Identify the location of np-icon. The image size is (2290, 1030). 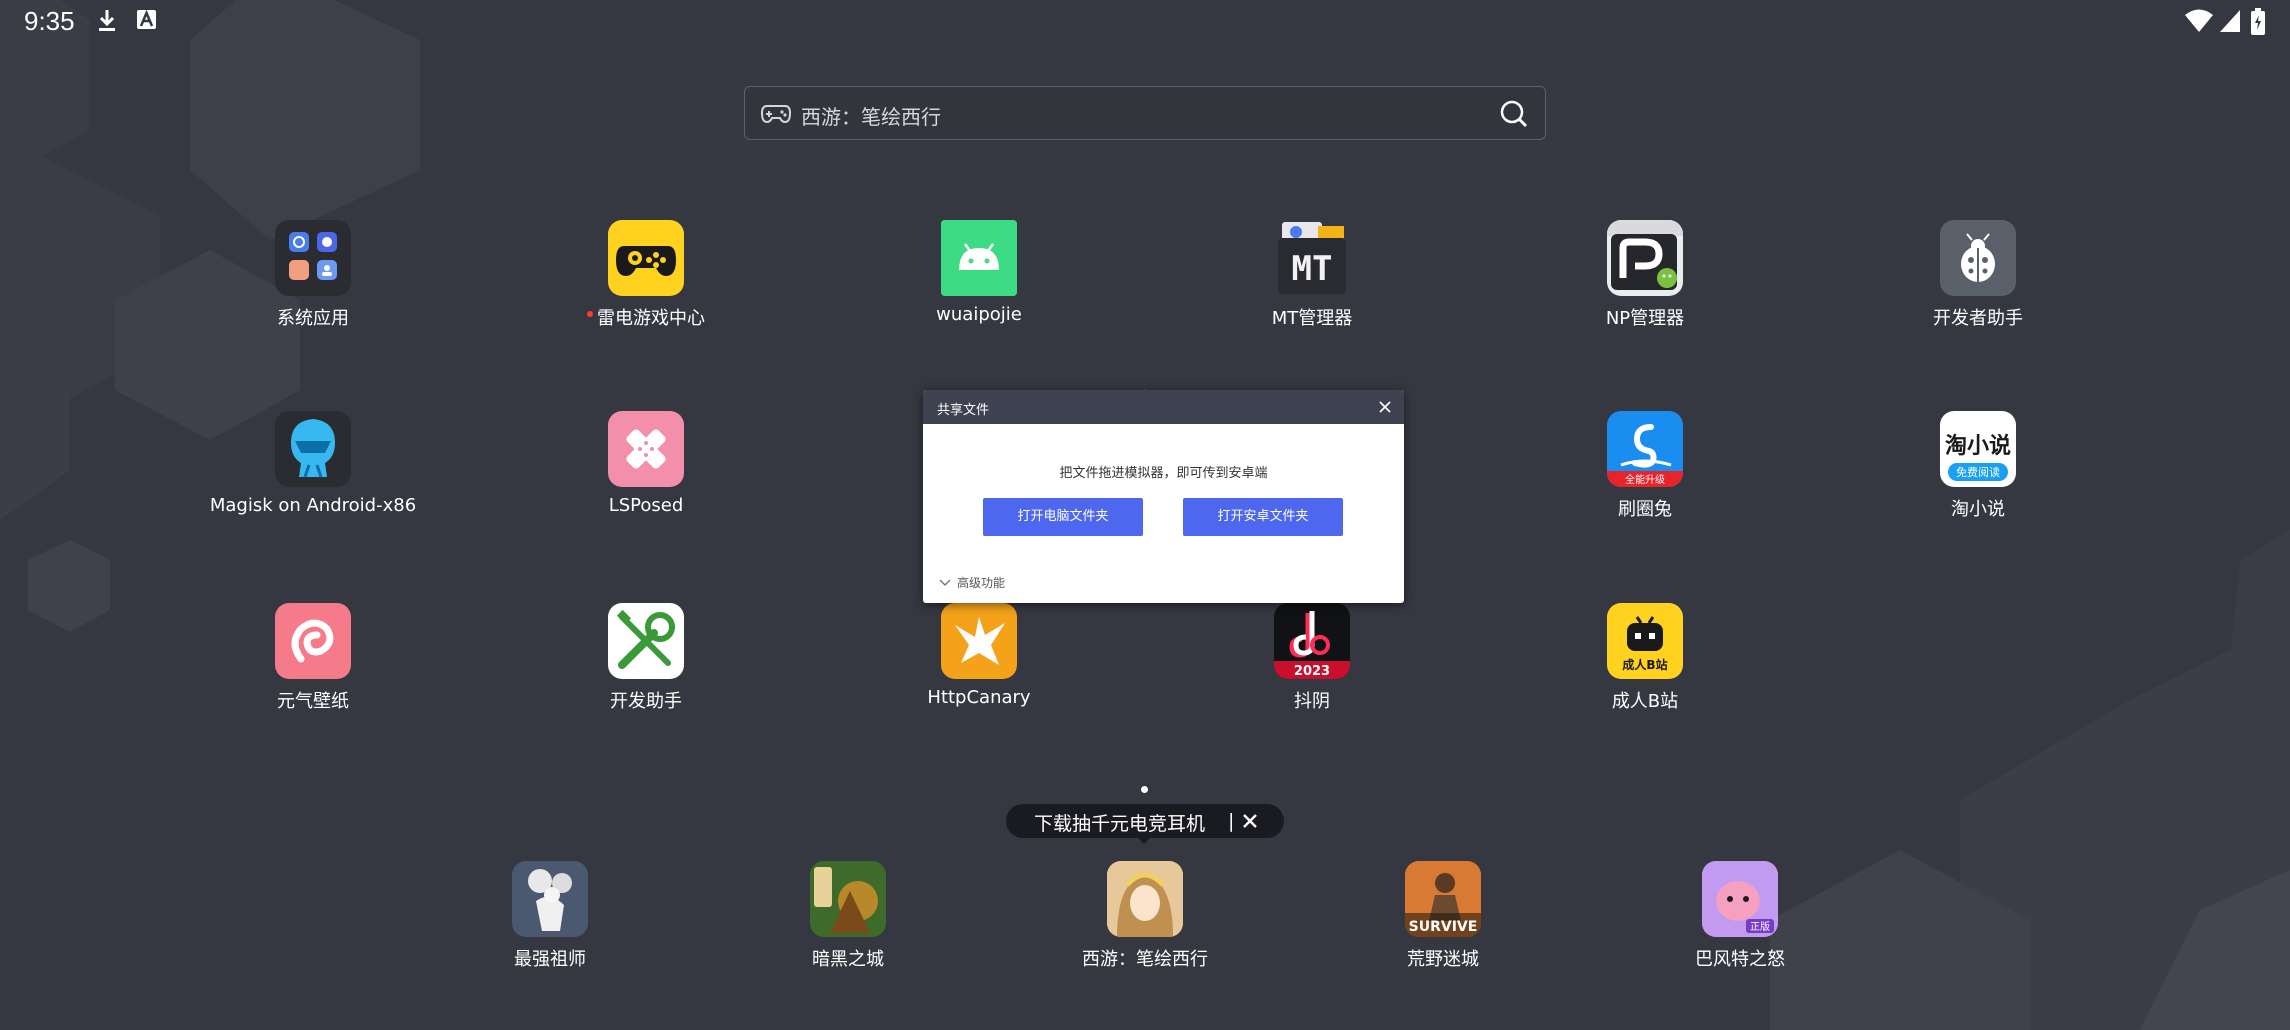
(1645, 258).